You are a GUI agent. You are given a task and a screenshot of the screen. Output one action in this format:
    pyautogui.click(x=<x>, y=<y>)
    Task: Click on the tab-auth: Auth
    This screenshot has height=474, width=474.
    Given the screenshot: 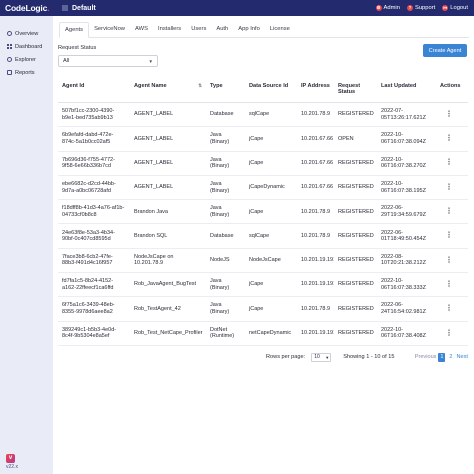 What is the action you would take?
    pyautogui.click(x=222, y=29)
    